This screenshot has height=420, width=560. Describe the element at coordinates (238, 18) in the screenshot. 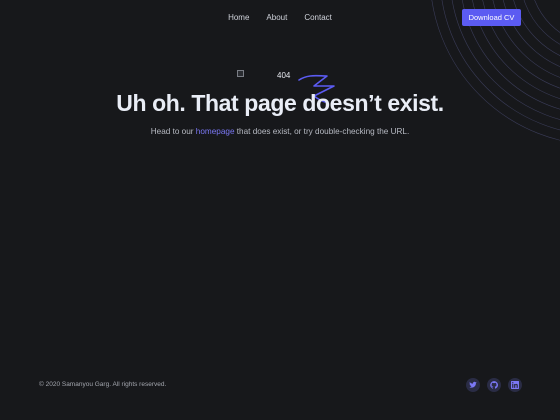

I see `nav-home-link: Home` at that location.